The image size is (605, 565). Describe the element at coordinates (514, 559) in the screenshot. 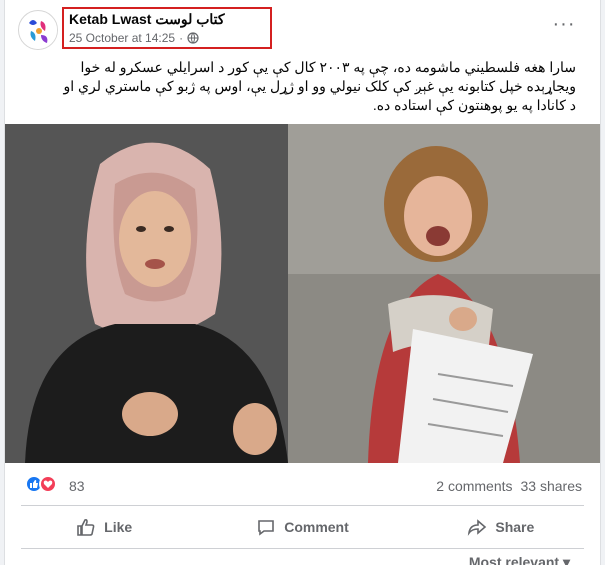

I see `sort-label: Most relevant` at that location.